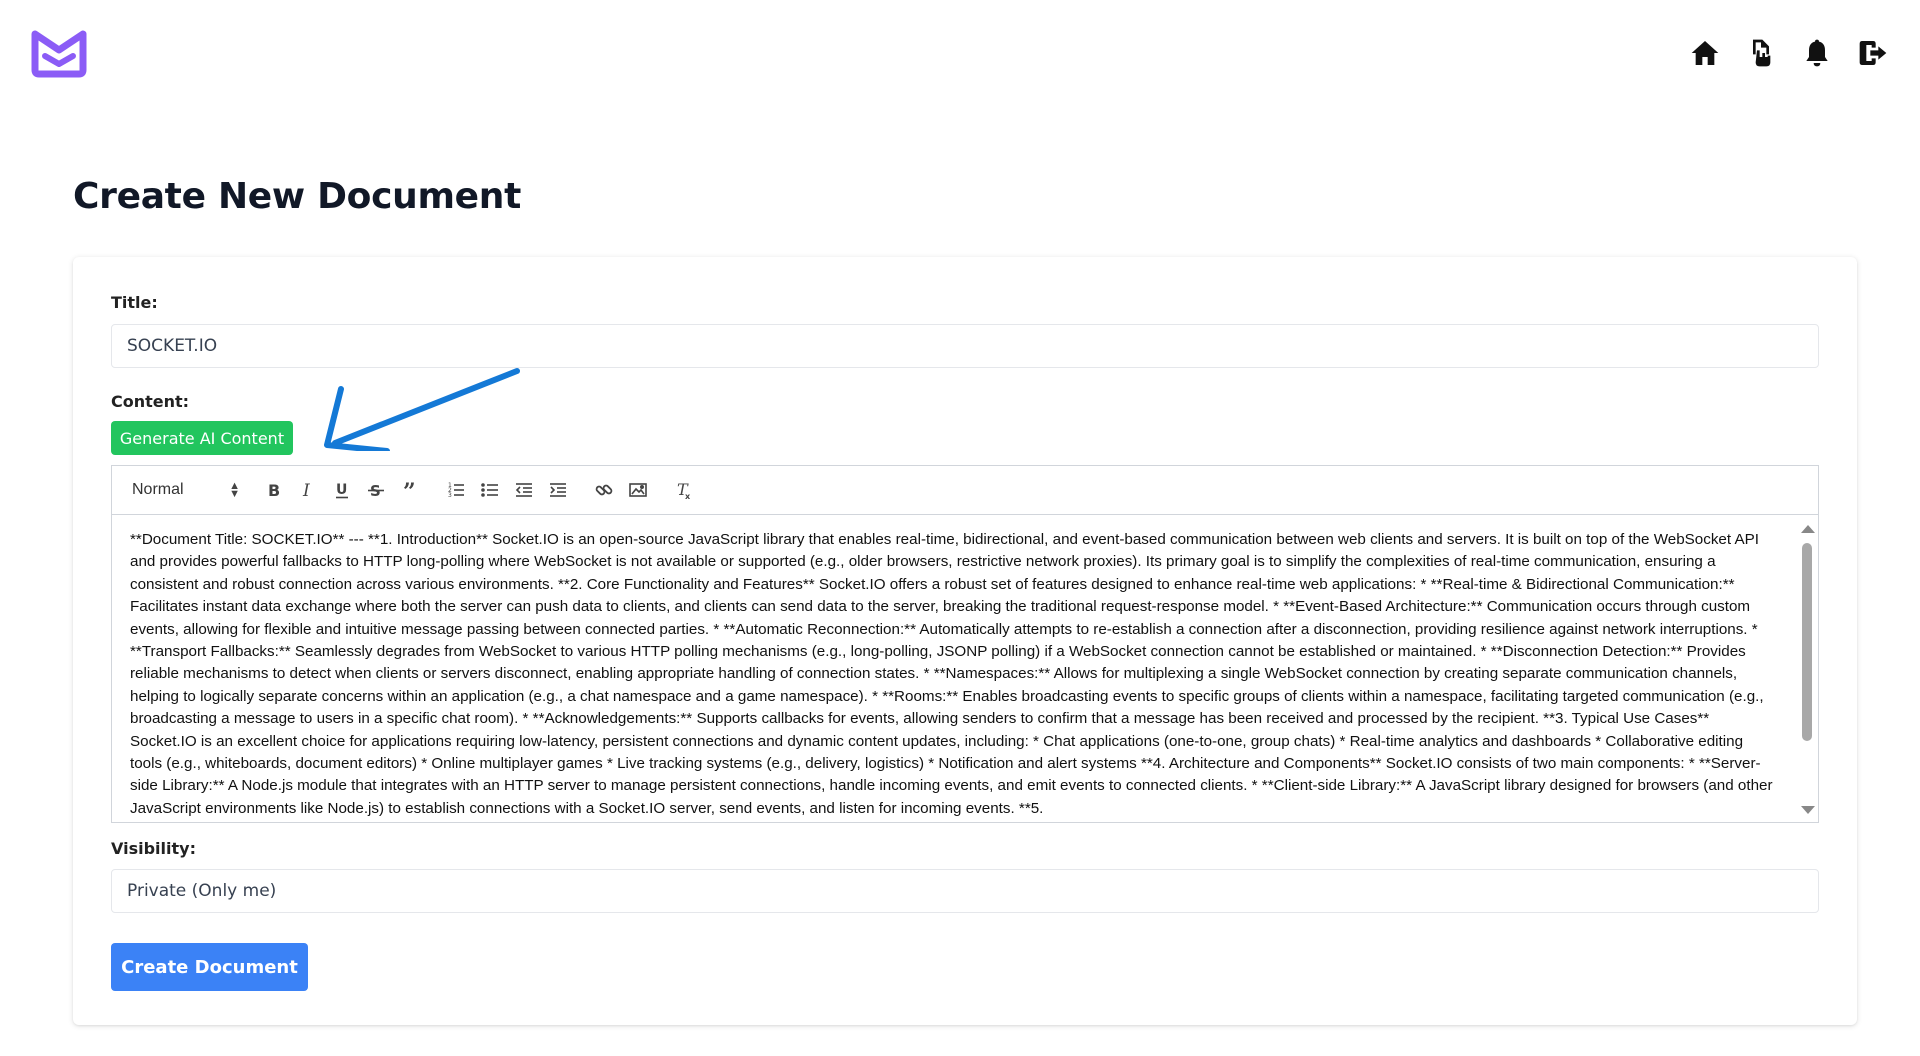 The image size is (1920, 1056). Describe the element at coordinates (450, 495) in the screenshot. I see `svg-text: 3` at that location.